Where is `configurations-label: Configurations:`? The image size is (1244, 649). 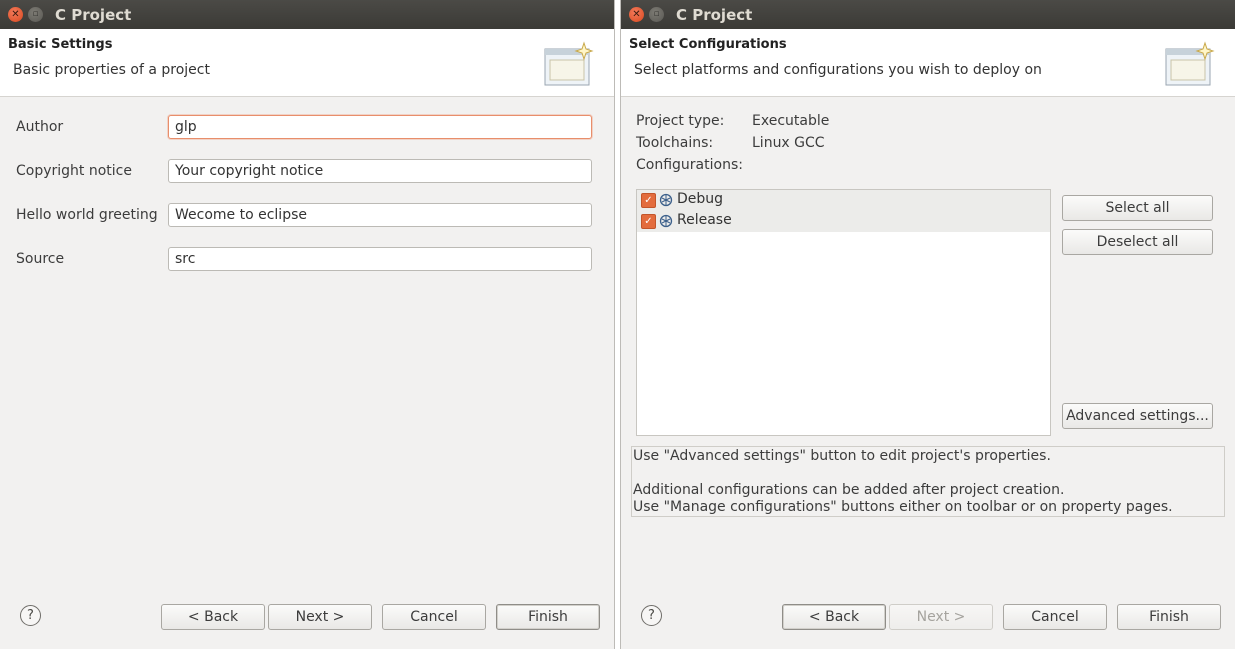 configurations-label: Configurations: is located at coordinates (689, 165).